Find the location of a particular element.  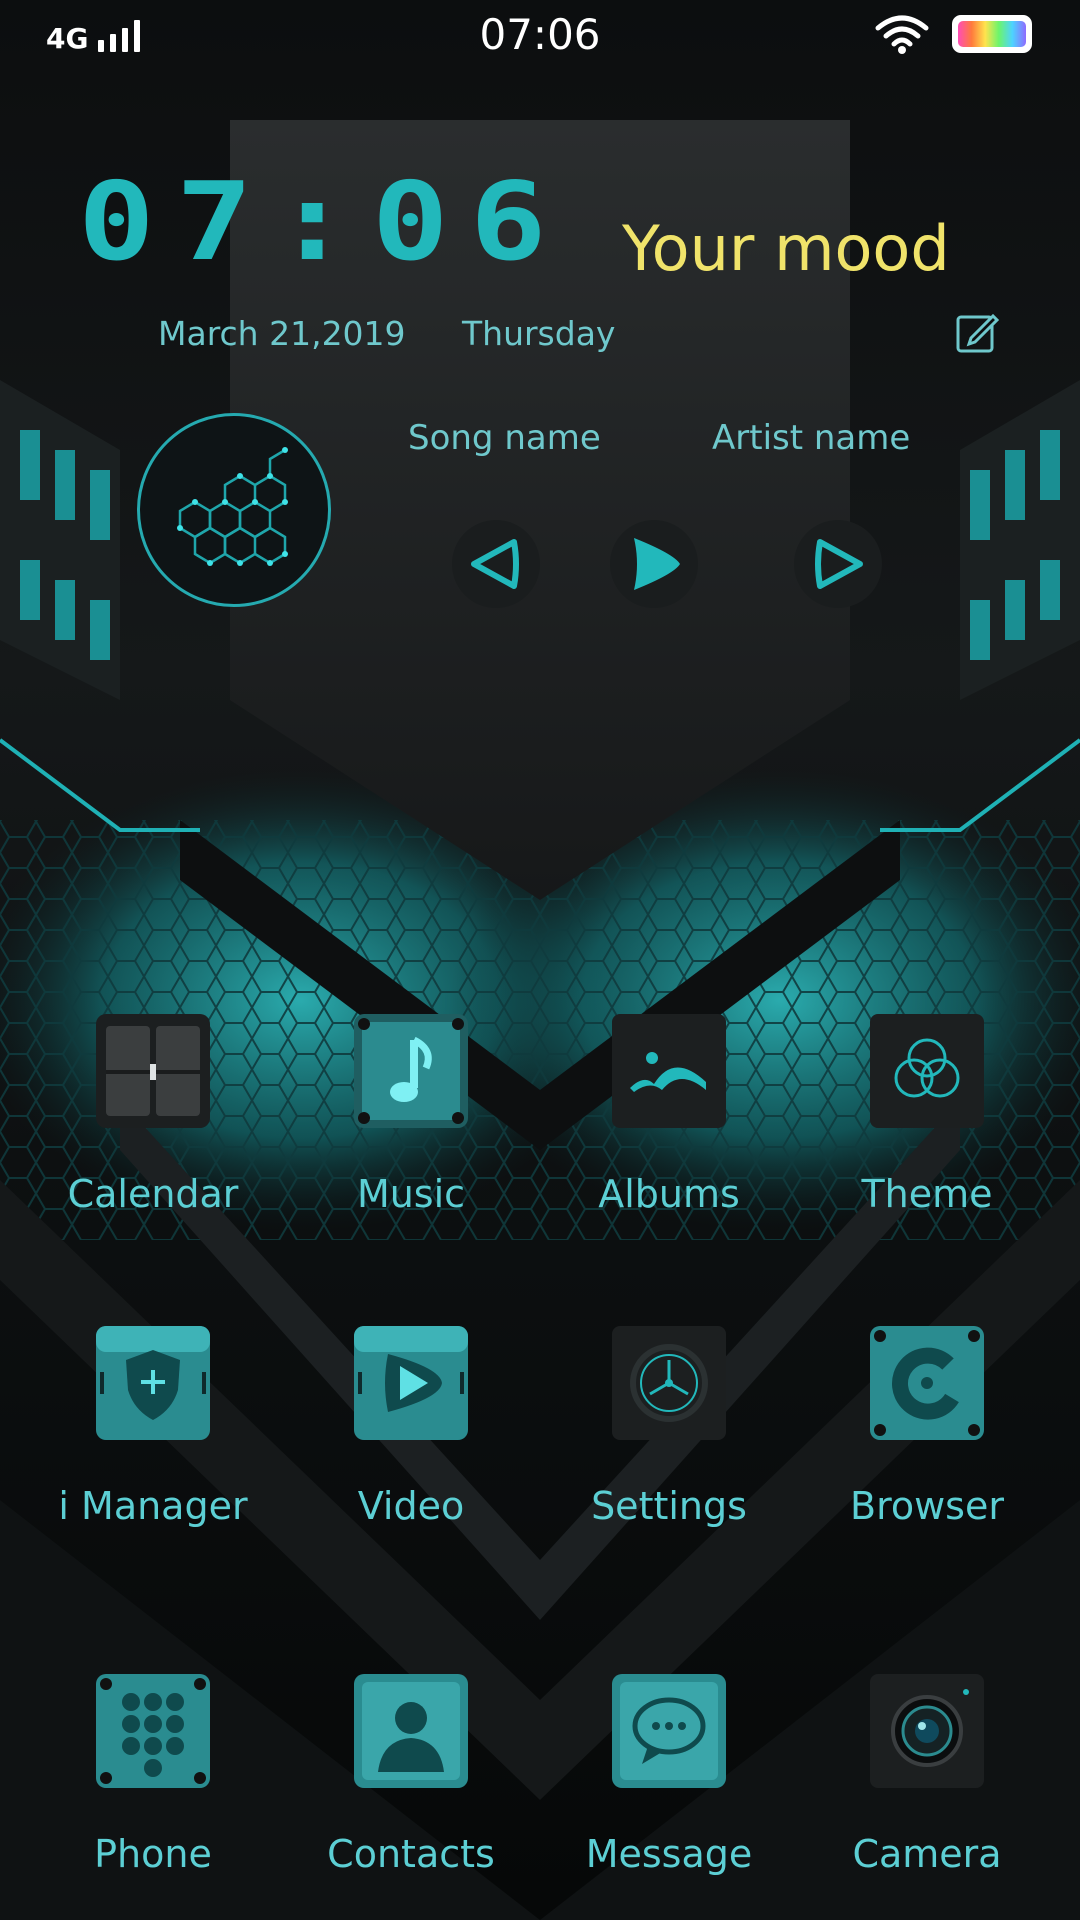

next-icon is located at coordinates (839, 564).